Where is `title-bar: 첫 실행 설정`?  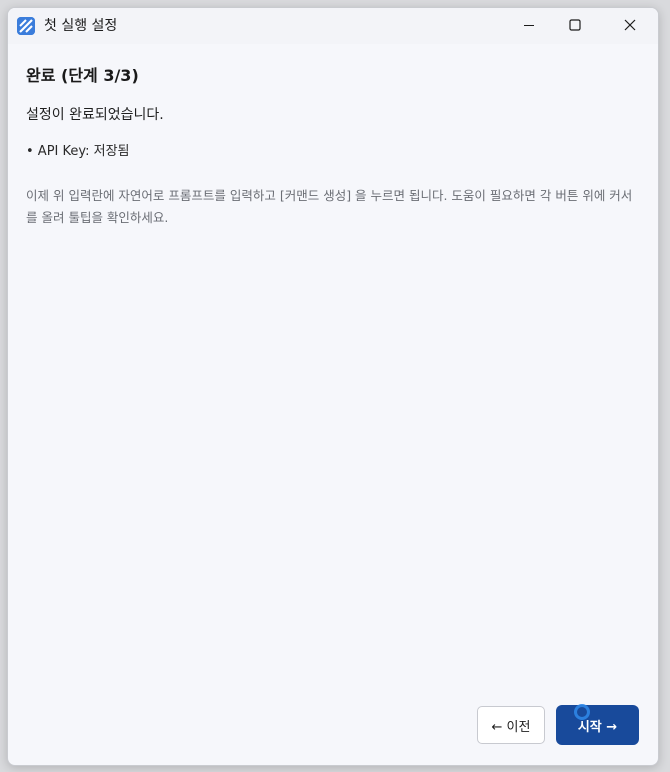 title-bar: 첫 실행 설정 is located at coordinates (333, 26).